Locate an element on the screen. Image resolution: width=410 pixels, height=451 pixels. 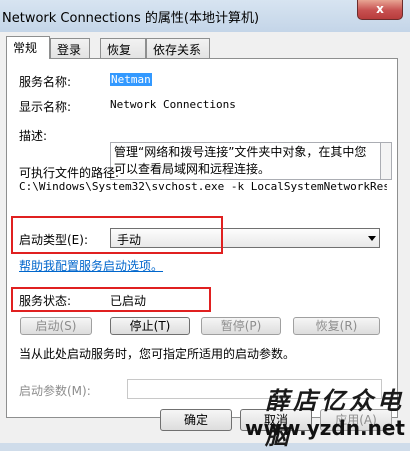
close-button: x is located at coordinates (380, 10).